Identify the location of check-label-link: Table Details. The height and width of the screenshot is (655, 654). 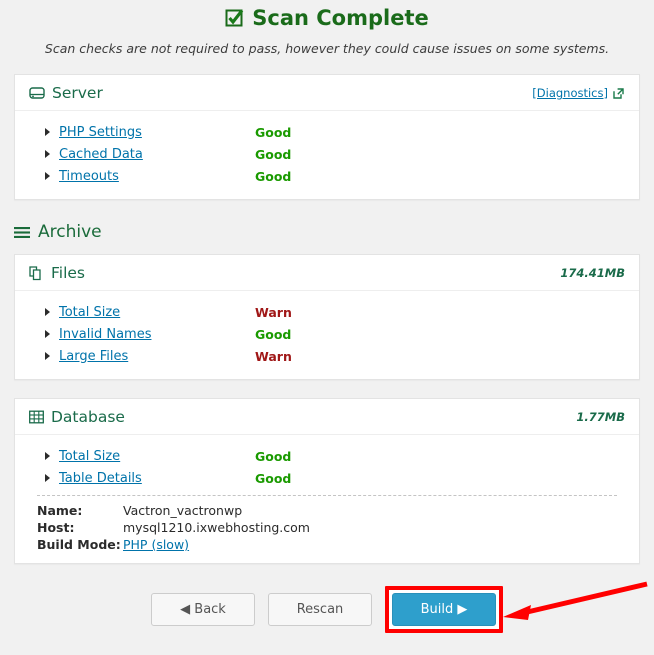
(157, 478).